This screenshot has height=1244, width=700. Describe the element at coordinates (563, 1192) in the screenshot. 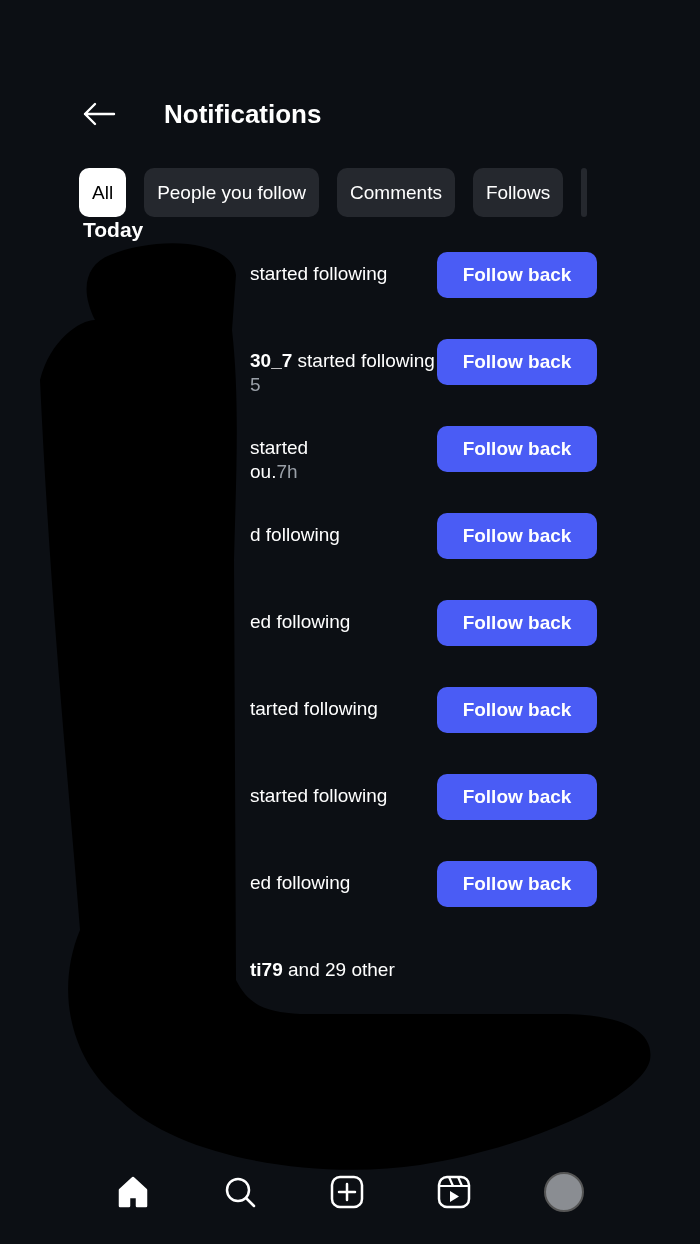

I see `profile-avatar` at that location.